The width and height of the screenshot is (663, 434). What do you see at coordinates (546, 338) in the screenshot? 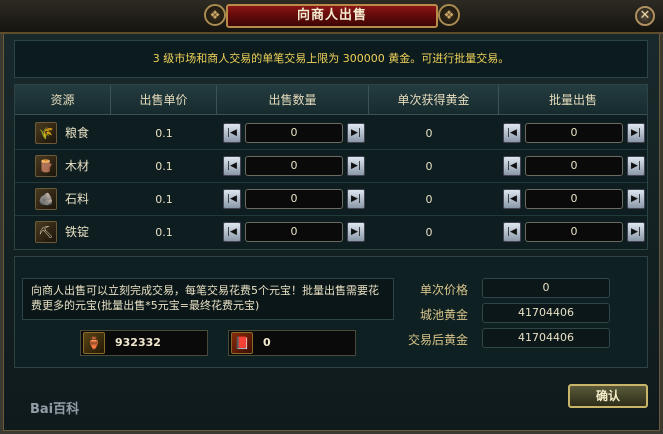
I see `summary-value-gold-after: 41704406` at bounding box center [546, 338].